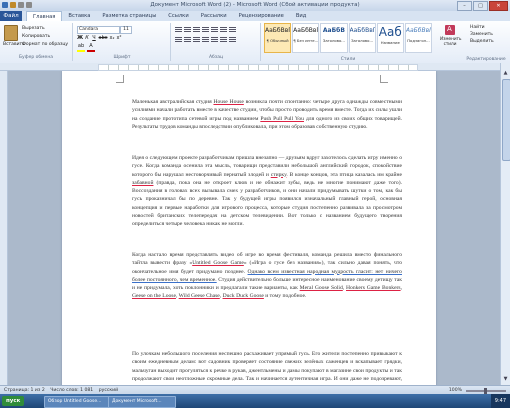 The width and height of the screenshot is (510, 408). I want to click on tab-home: Главная, so click(44, 16).